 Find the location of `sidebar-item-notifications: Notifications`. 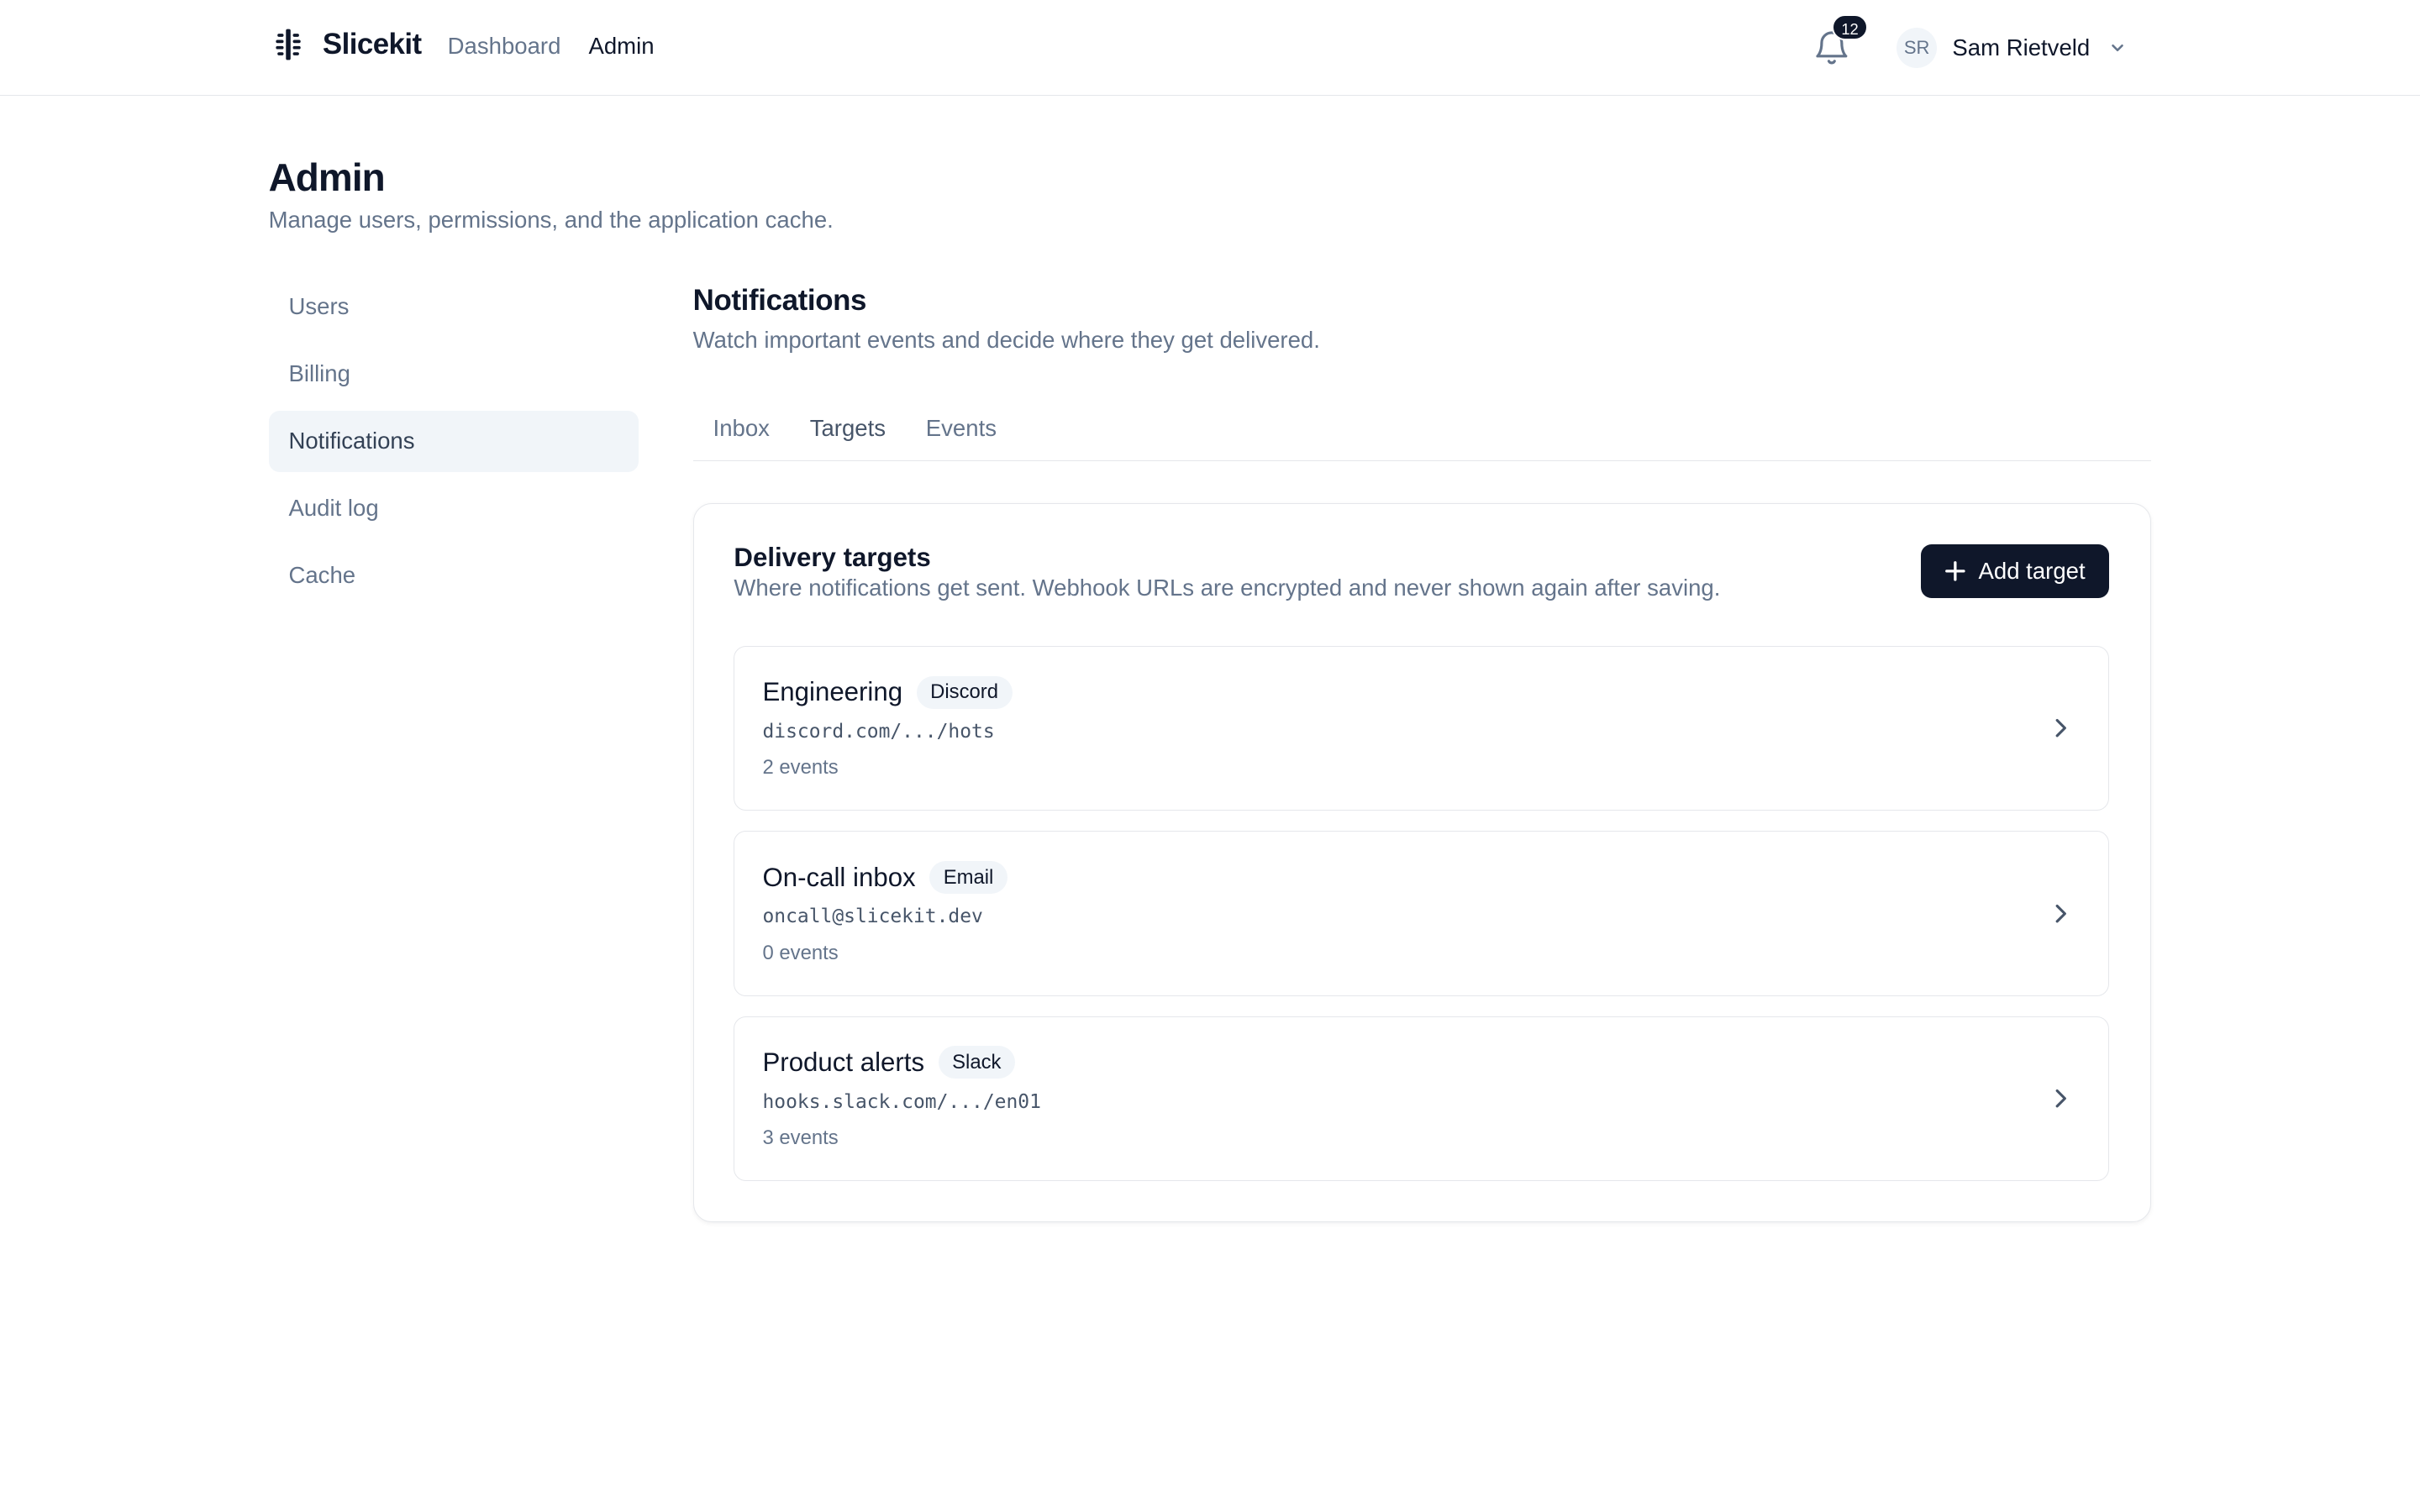

sidebar-item-notifications: Notifications is located at coordinates (453, 441).